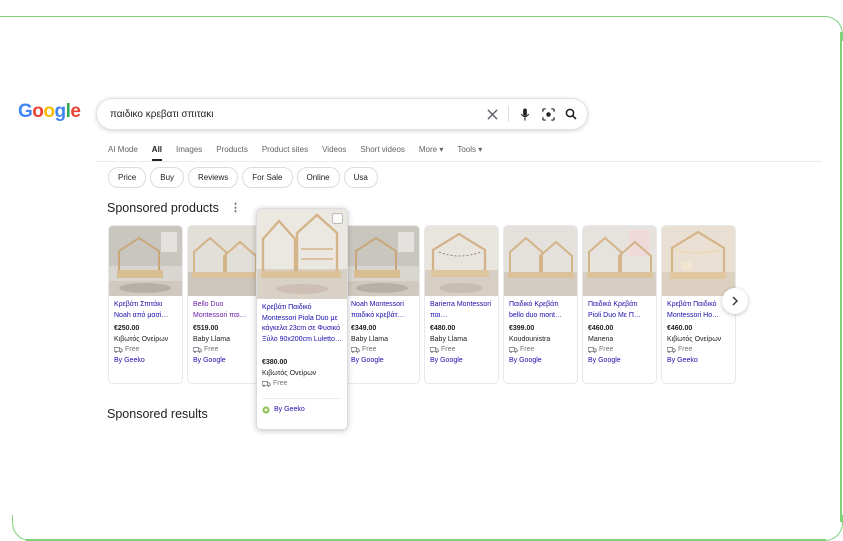 This screenshot has width=843, height=541. Describe the element at coordinates (25, 111) in the screenshot. I see `logo-letter: G` at that location.